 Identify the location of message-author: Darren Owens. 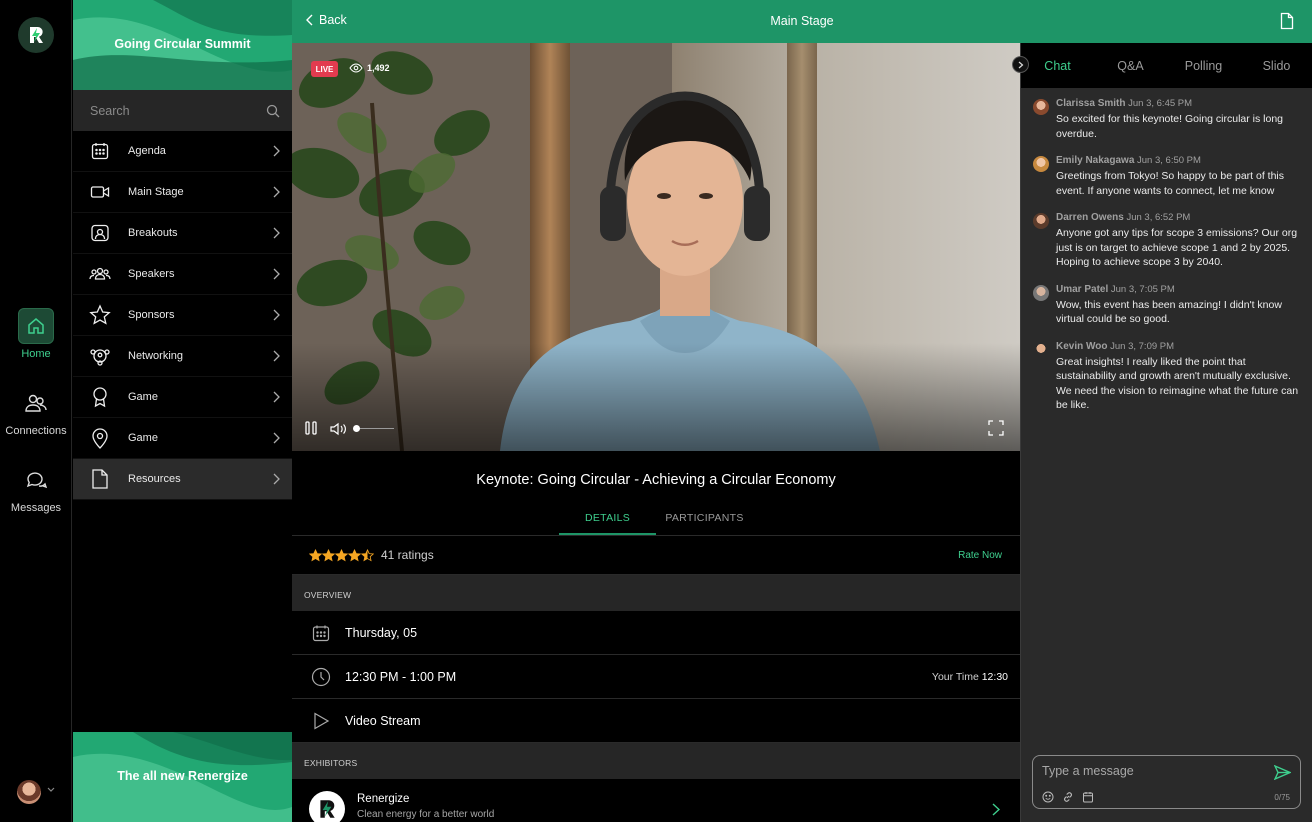
(1090, 217).